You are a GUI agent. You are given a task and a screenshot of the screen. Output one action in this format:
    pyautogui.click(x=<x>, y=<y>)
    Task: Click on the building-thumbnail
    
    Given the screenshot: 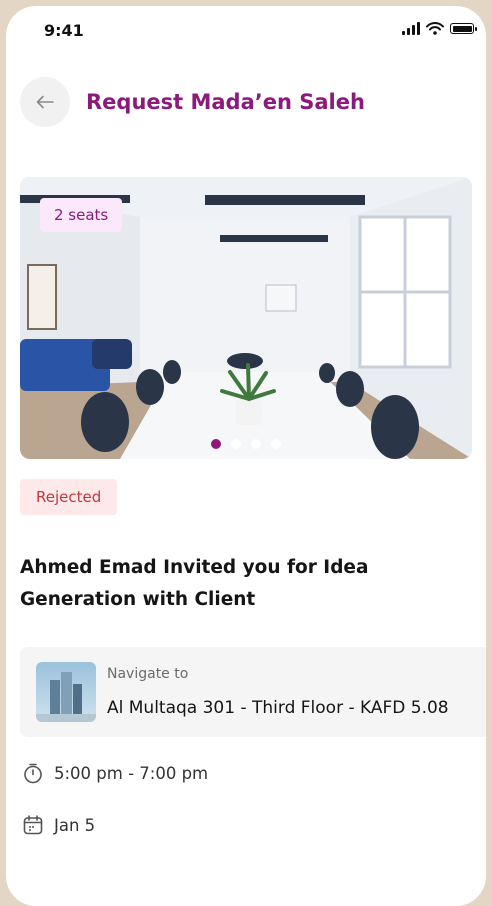 What is the action you would take?
    pyautogui.click(x=66, y=692)
    